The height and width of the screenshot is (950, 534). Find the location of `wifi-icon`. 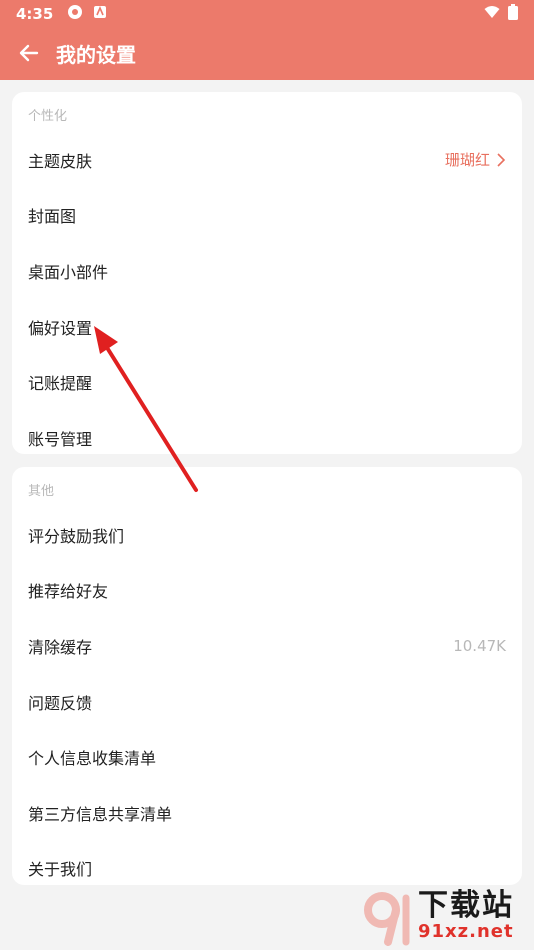

wifi-icon is located at coordinates (492, 14).